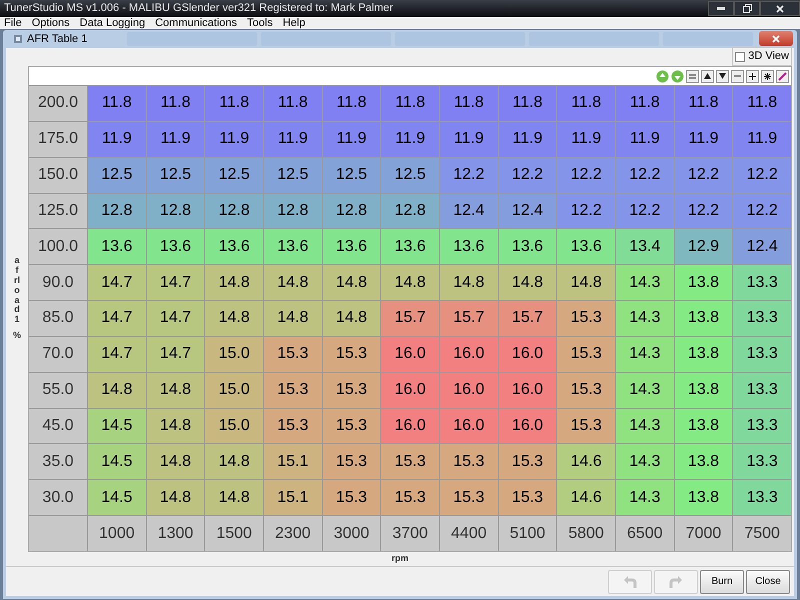 The width and height of the screenshot is (800, 600). I want to click on multiply-button, so click(767, 76).